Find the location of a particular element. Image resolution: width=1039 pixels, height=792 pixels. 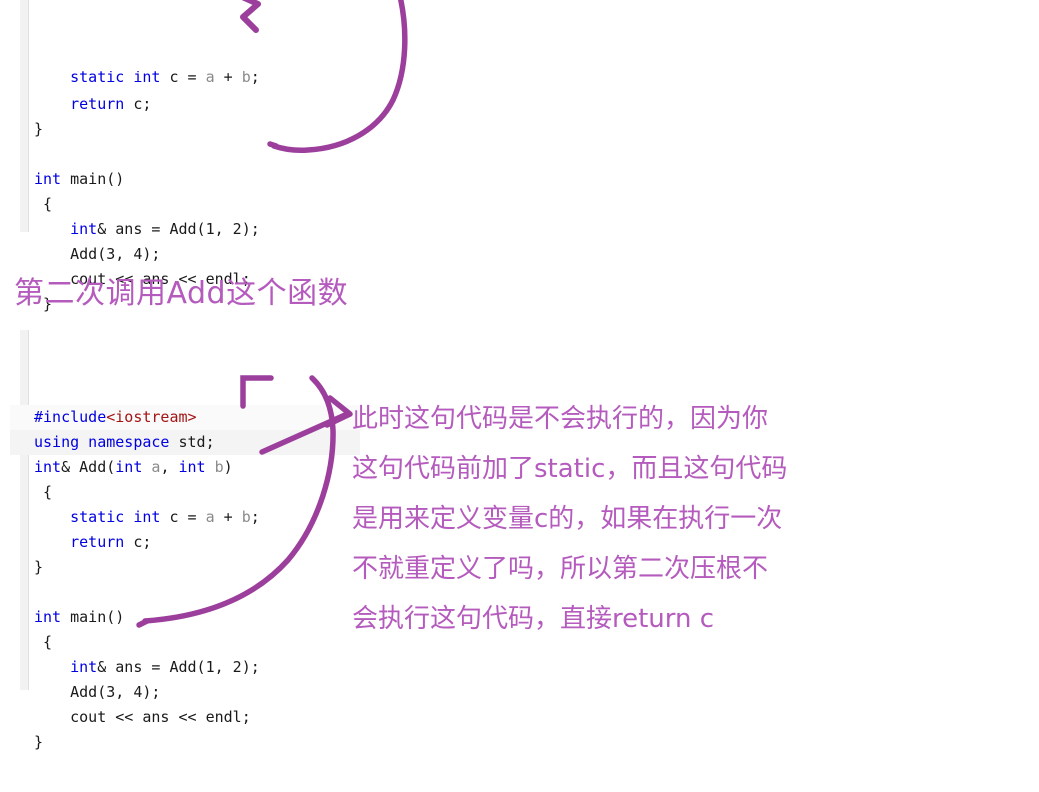

code-token: #include is located at coordinates (70, 417).